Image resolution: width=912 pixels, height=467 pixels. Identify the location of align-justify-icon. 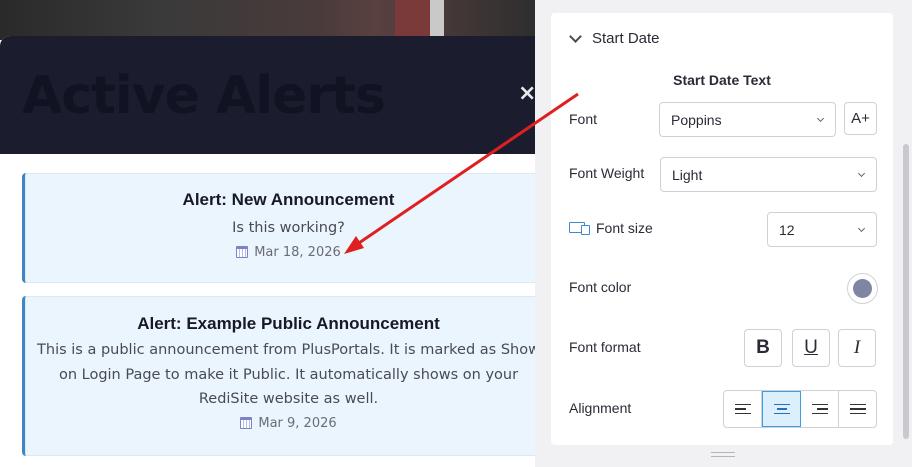
(857, 409).